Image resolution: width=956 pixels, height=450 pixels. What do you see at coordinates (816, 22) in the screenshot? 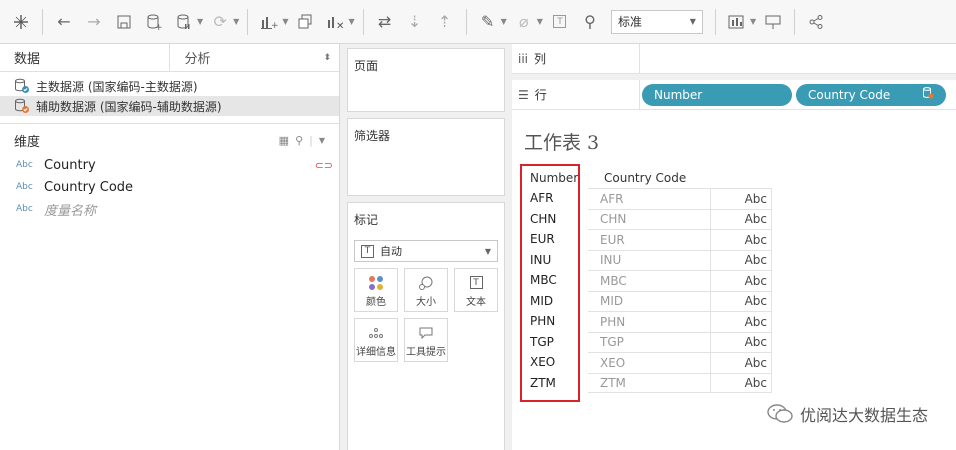
I see `share-icon` at bounding box center [816, 22].